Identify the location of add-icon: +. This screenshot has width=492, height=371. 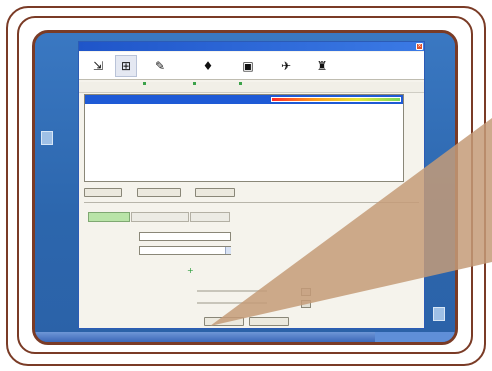
(190, 271).